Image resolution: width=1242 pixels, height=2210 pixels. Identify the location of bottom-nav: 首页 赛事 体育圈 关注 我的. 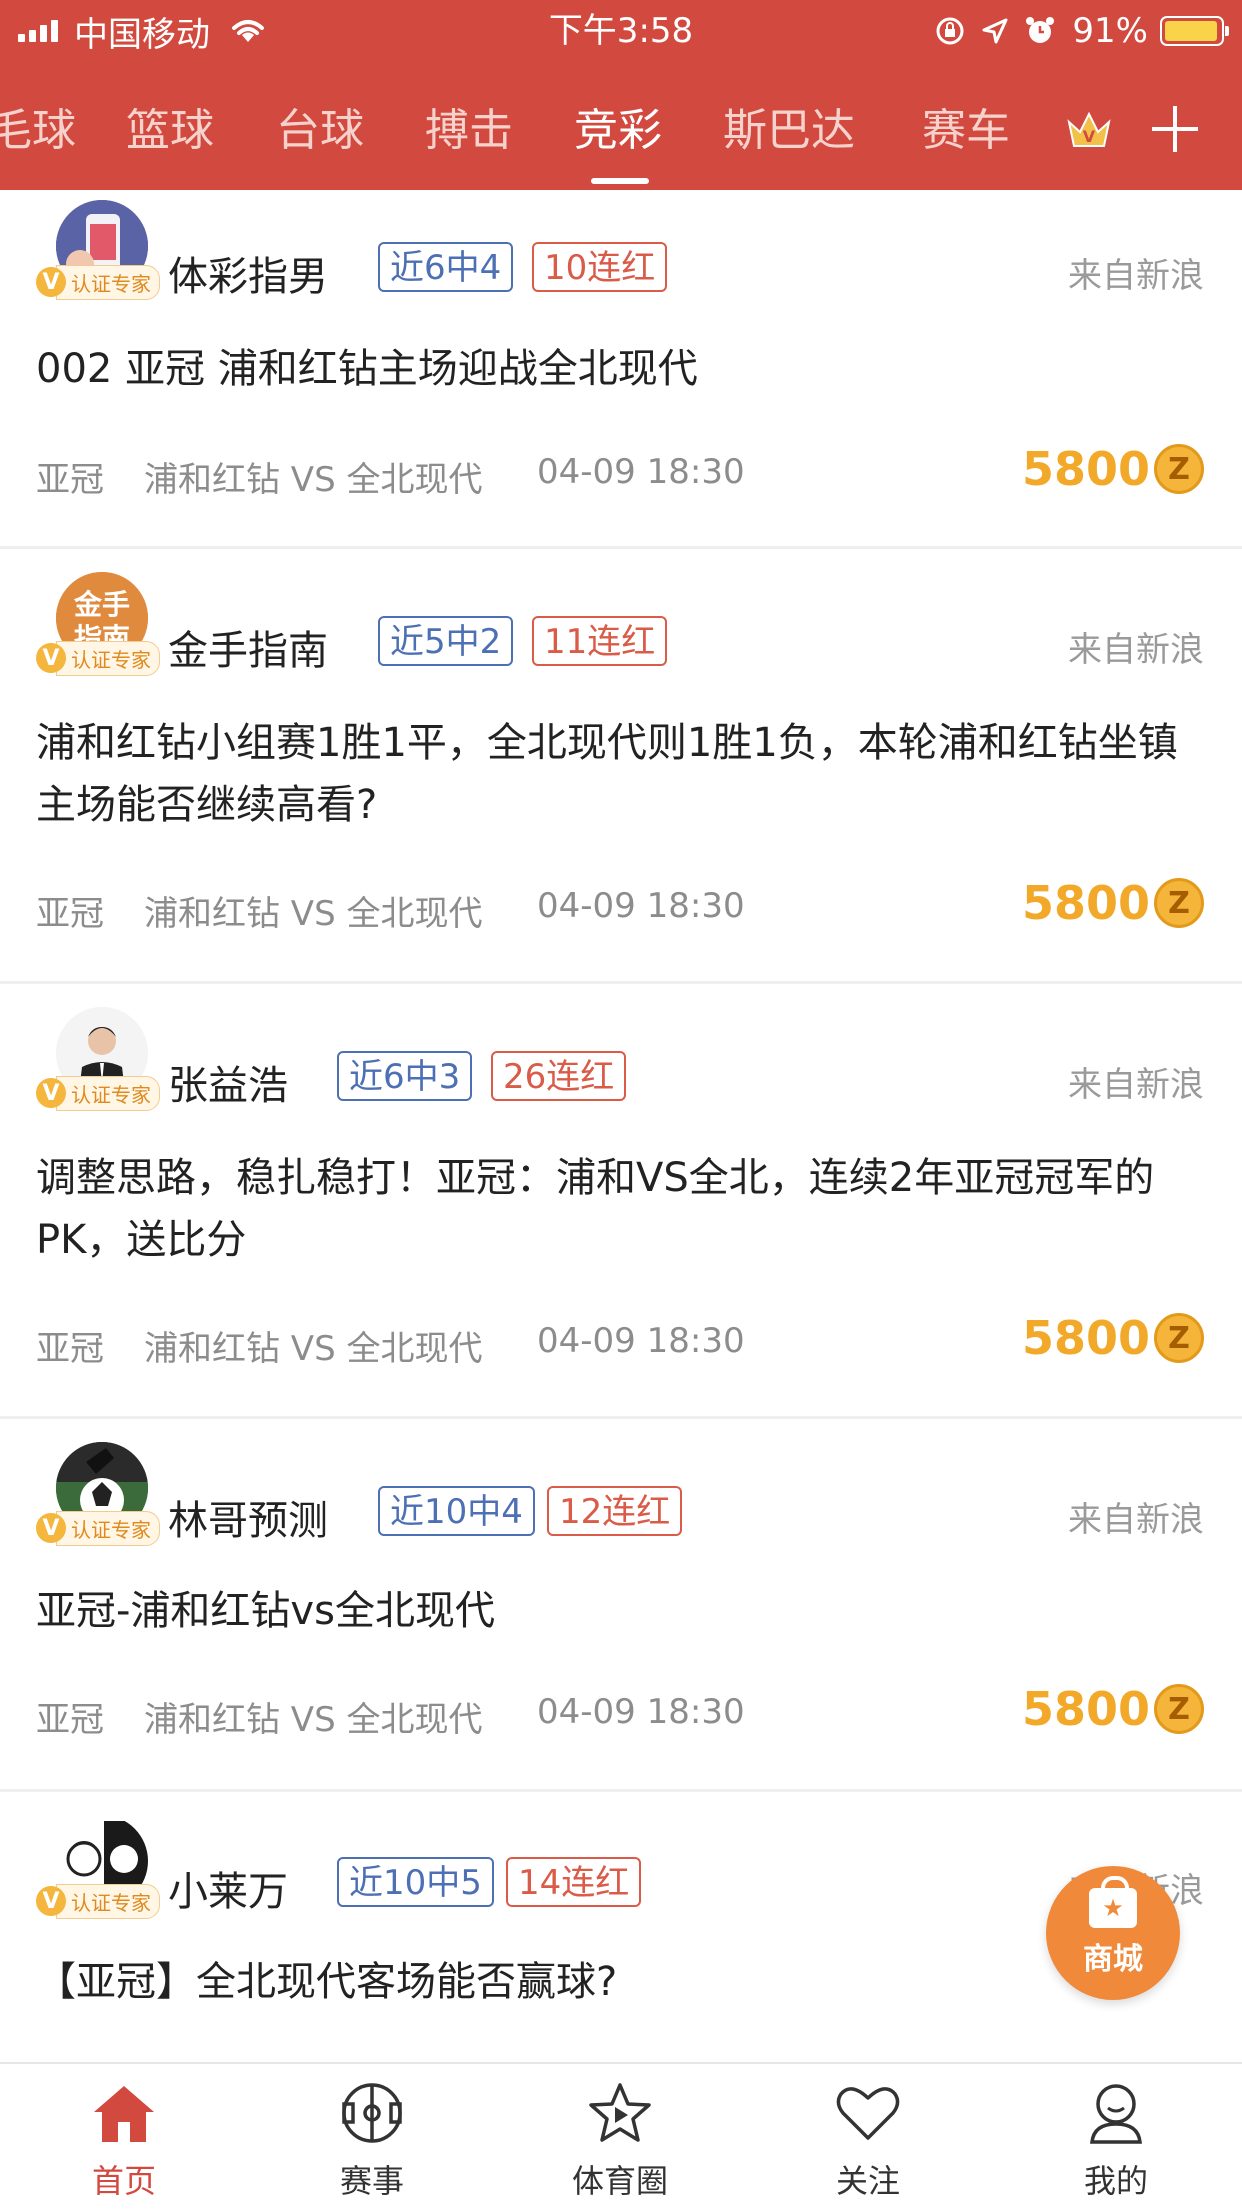
(621, 2136).